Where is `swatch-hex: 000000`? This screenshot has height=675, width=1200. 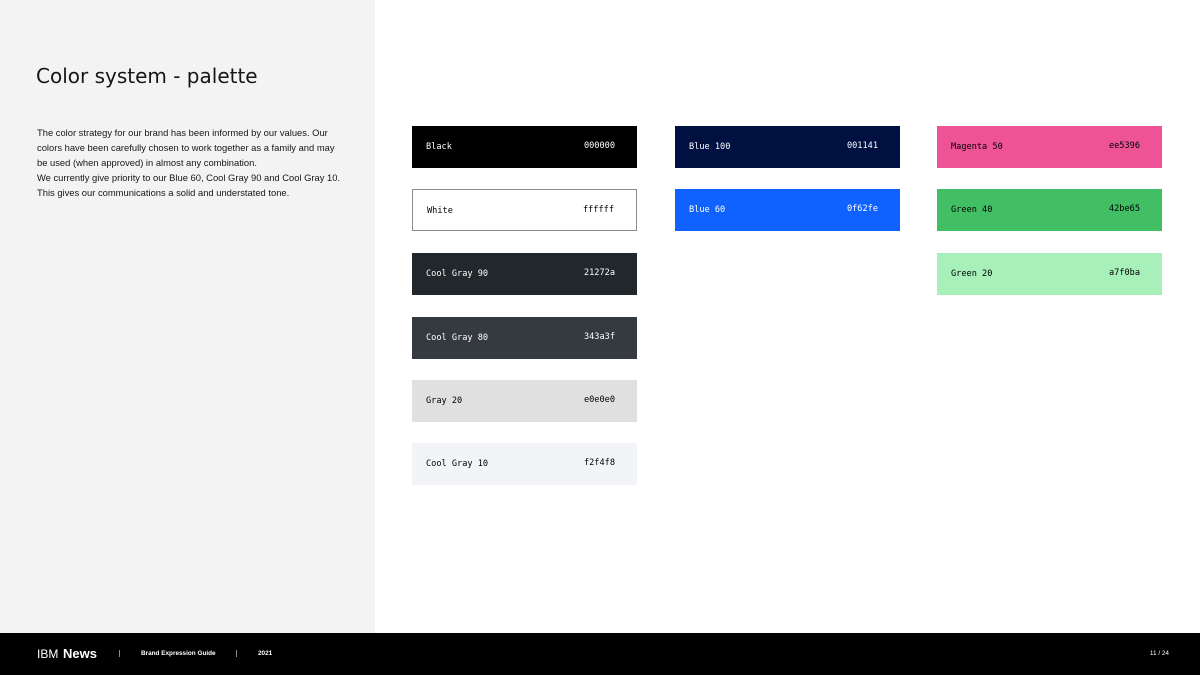 swatch-hex: 000000 is located at coordinates (599, 146).